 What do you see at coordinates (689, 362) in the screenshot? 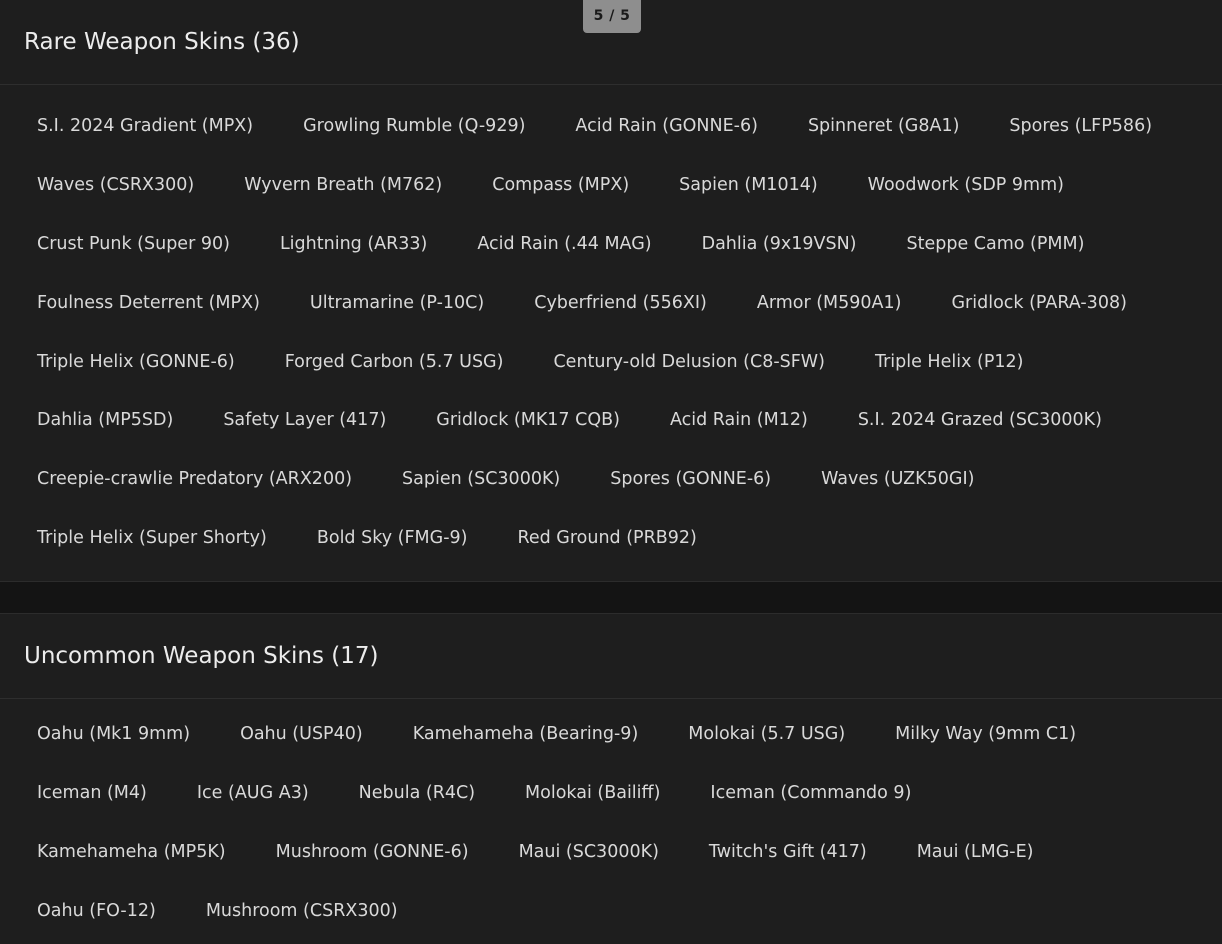
I see `skin-item: Century-old Delusion (C8-SFW)` at bounding box center [689, 362].